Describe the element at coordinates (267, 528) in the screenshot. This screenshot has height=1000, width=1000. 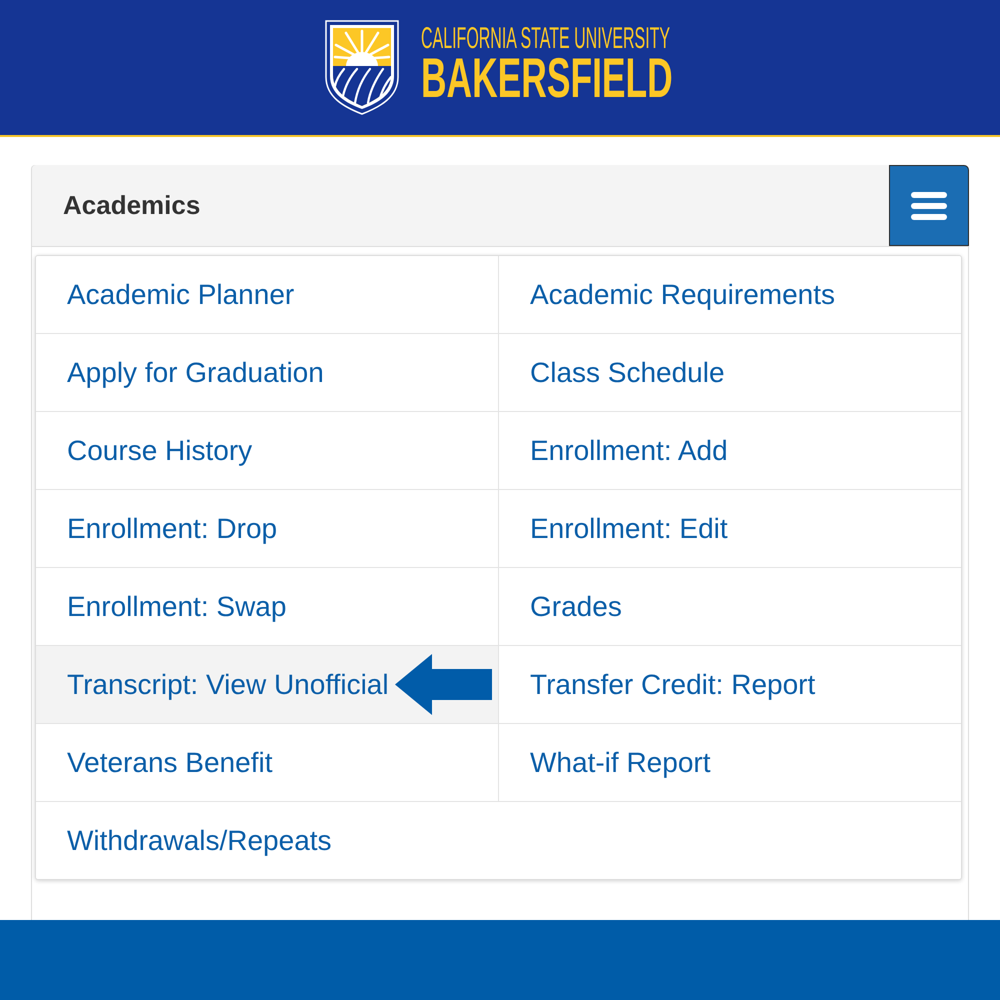
I see `menu-link: Enrollment: Drop` at that location.